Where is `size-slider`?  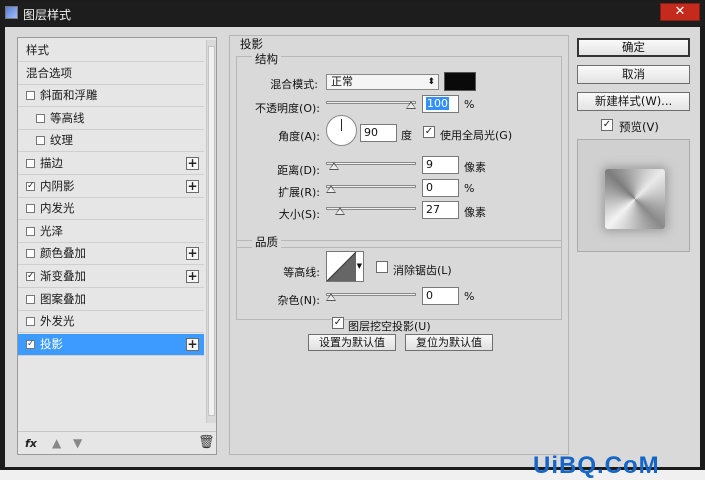 size-slider is located at coordinates (371, 210).